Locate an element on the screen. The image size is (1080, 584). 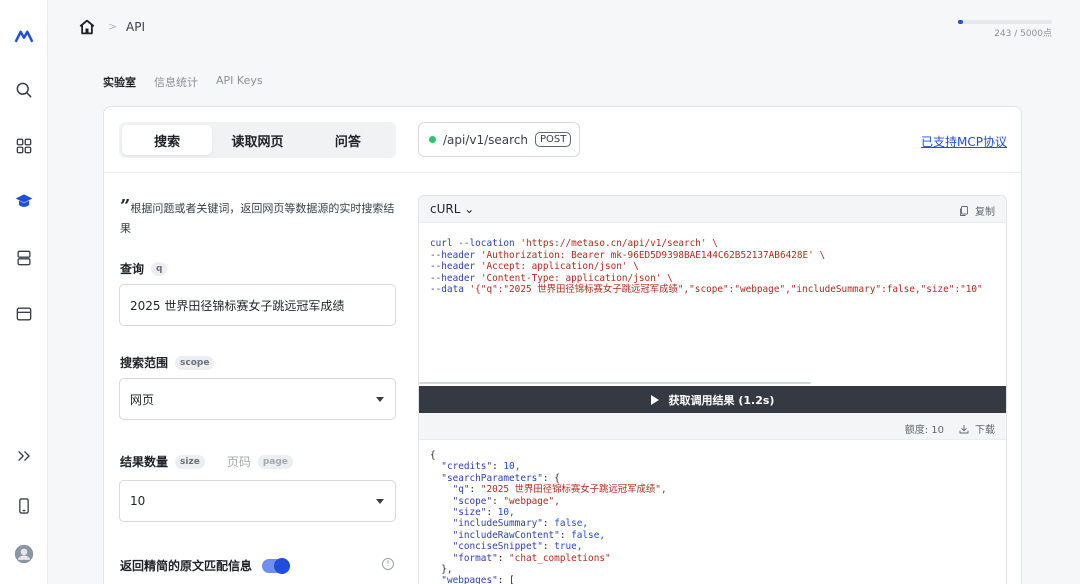
breadcrumb-current: API is located at coordinates (135, 27).